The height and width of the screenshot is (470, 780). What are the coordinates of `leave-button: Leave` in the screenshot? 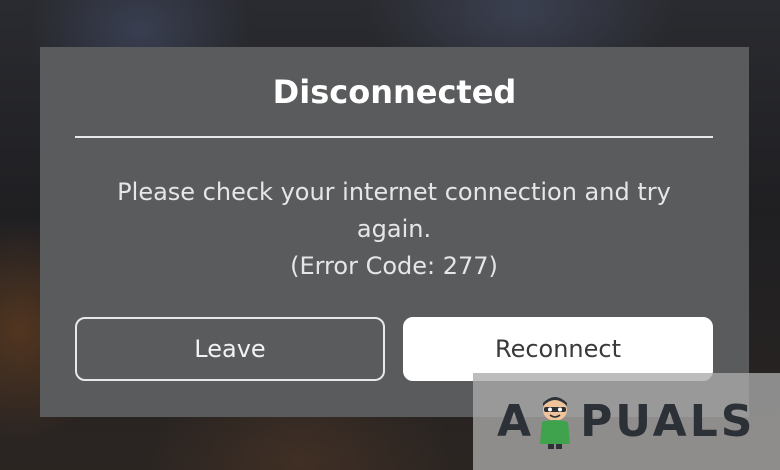 It's located at (230, 349).